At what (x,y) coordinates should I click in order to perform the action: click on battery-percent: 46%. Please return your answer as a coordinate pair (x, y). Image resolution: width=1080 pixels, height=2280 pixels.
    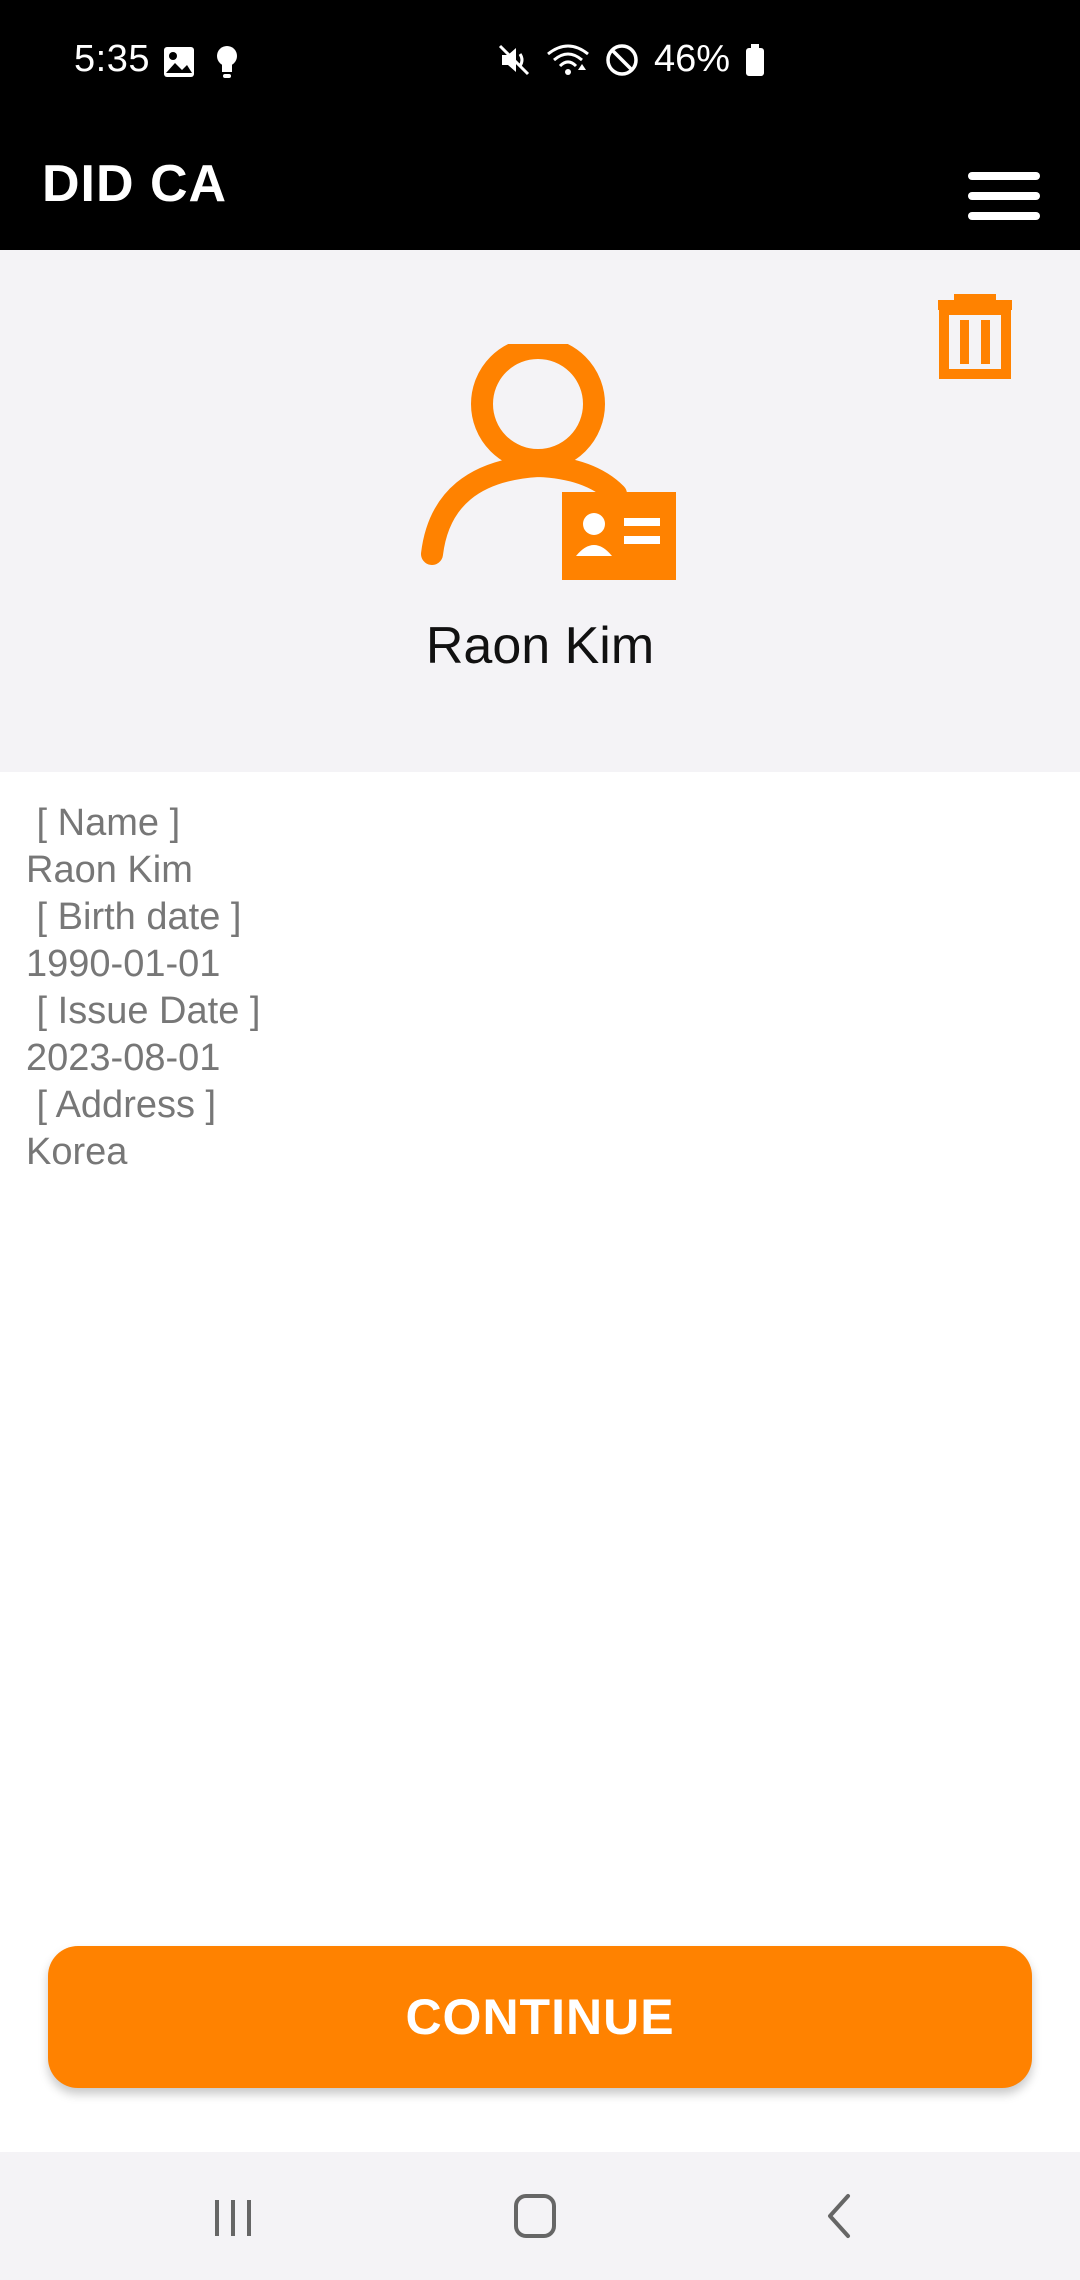
    Looking at the image, I should click on (692, 59).